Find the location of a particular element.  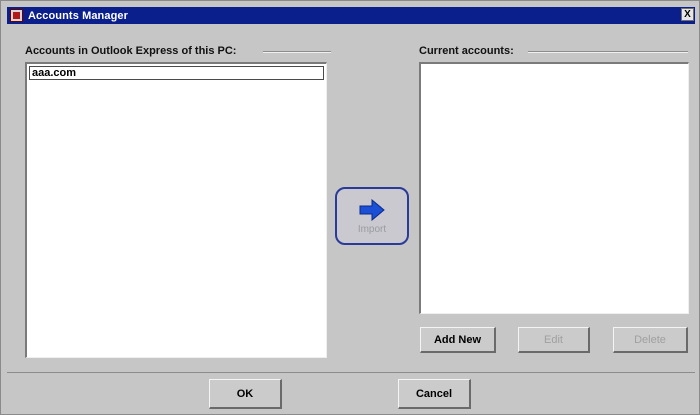

dialog-button-bar is located at coordinates (351, 393).